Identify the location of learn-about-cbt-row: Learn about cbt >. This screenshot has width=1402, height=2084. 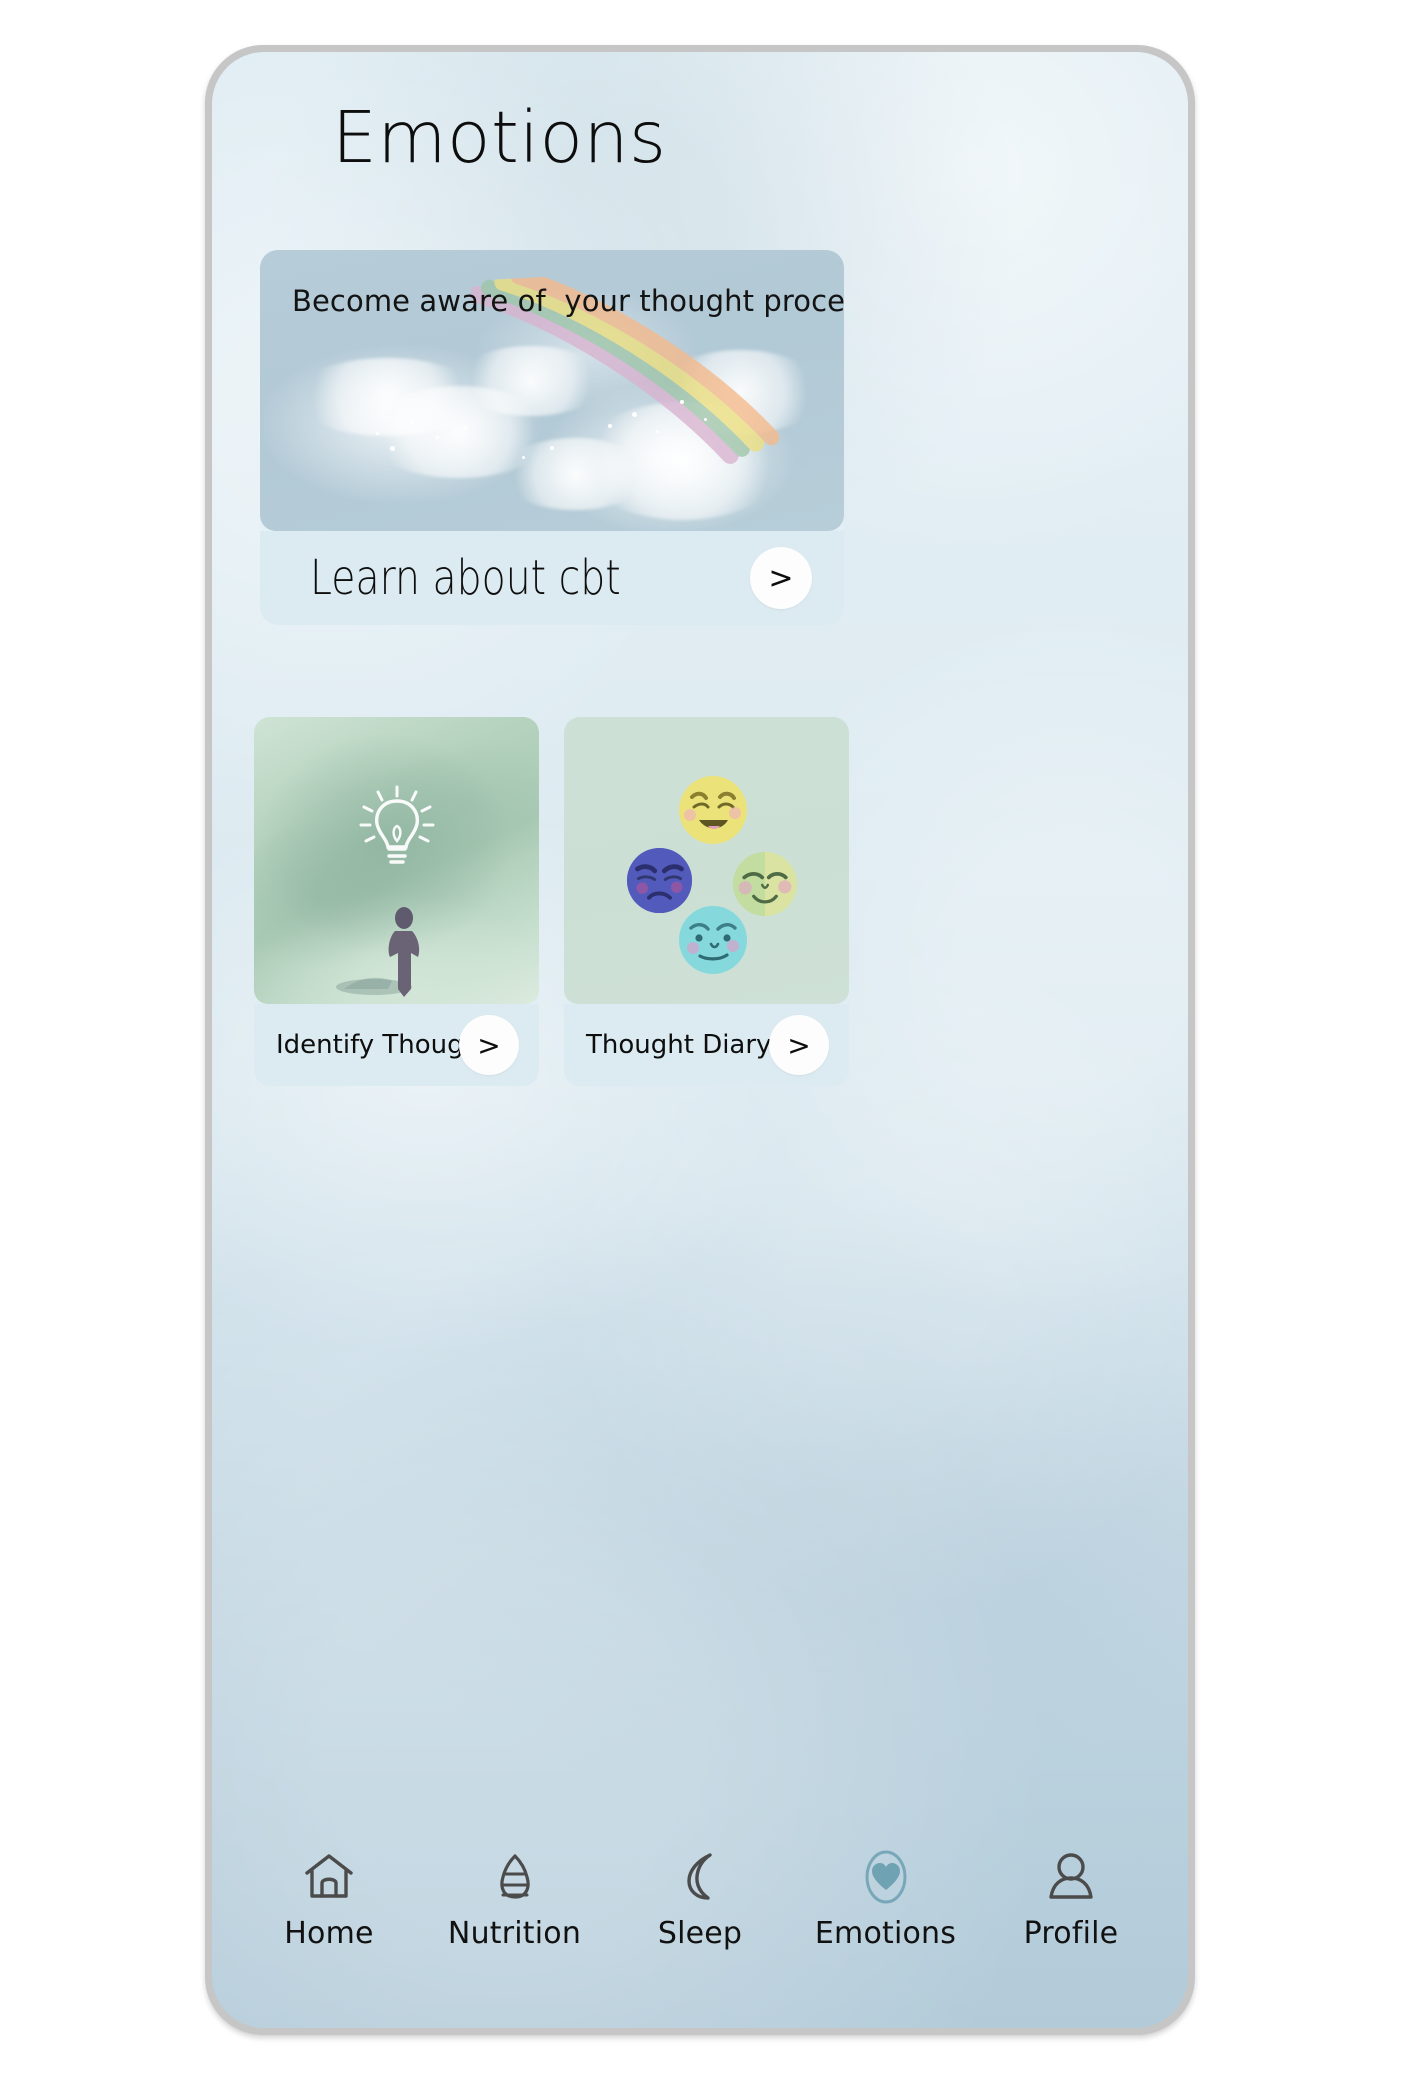
(552, 578).